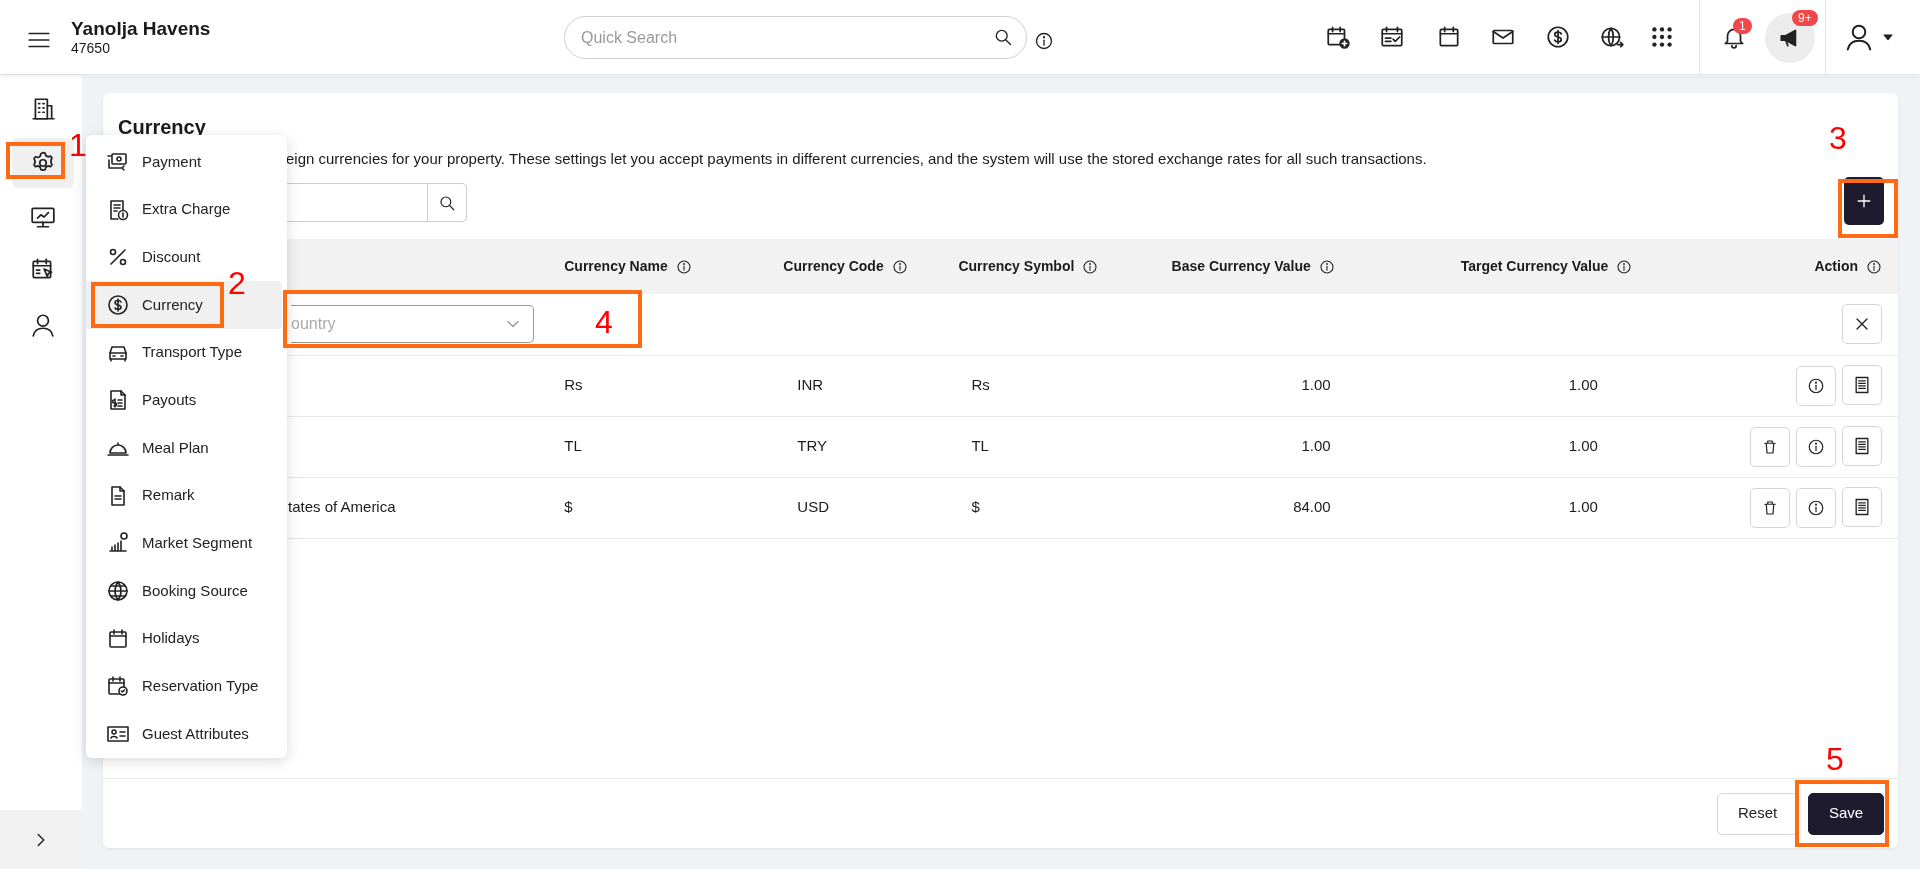 The width and height of the screenshot is (1920, 869). What do you see at coordinates (141, 28) in the screenshot?
I see `property-name: Yanolja Havens` at bounding box center [141, 28].